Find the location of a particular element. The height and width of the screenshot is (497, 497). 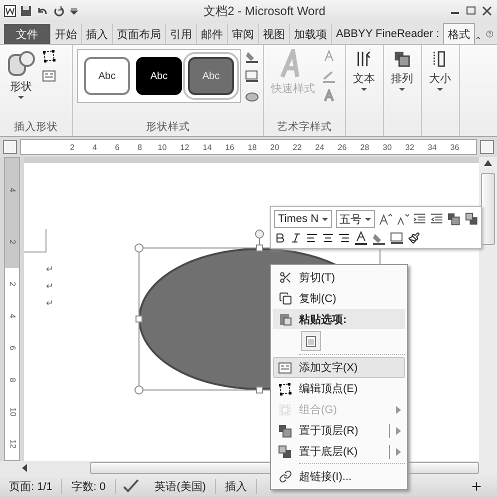

ruler-number: 26 is located at coordinates (342, 147).